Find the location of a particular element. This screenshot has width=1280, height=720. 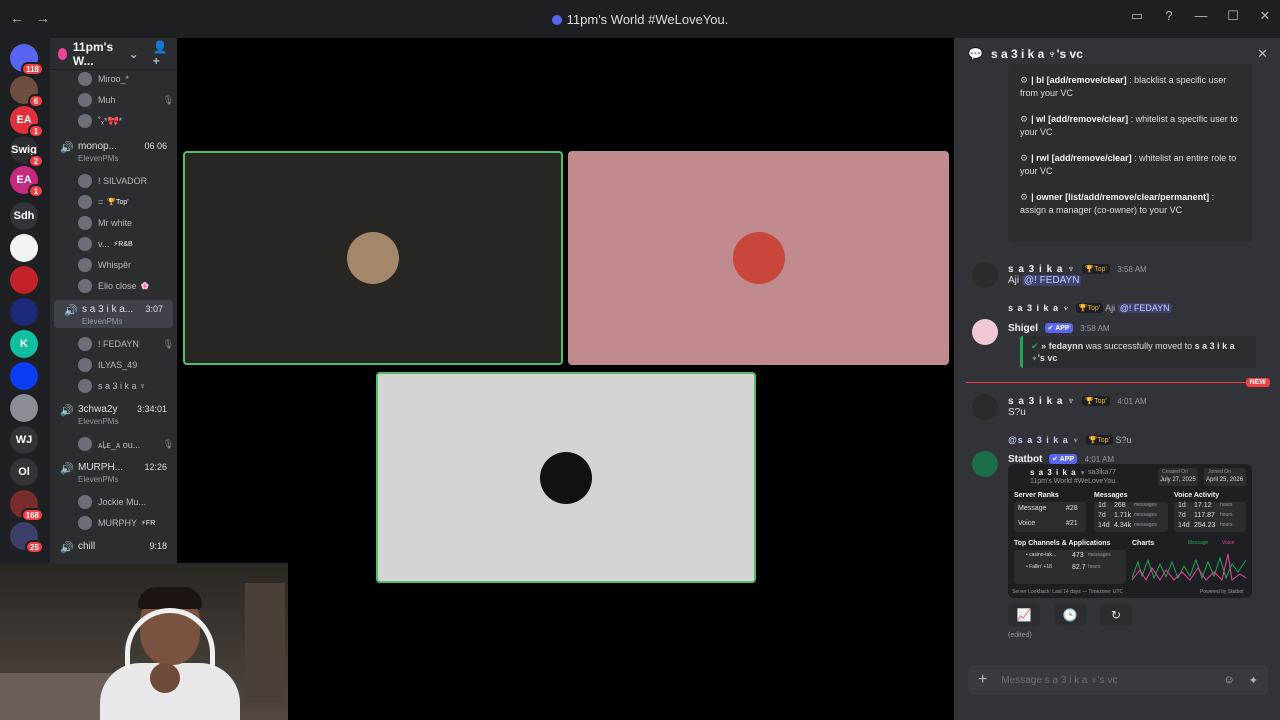

reply-preview: s a 3 i k a ♆ 🏆Top' Aji @! FEDAYN is located at coordinates (1090, 308).